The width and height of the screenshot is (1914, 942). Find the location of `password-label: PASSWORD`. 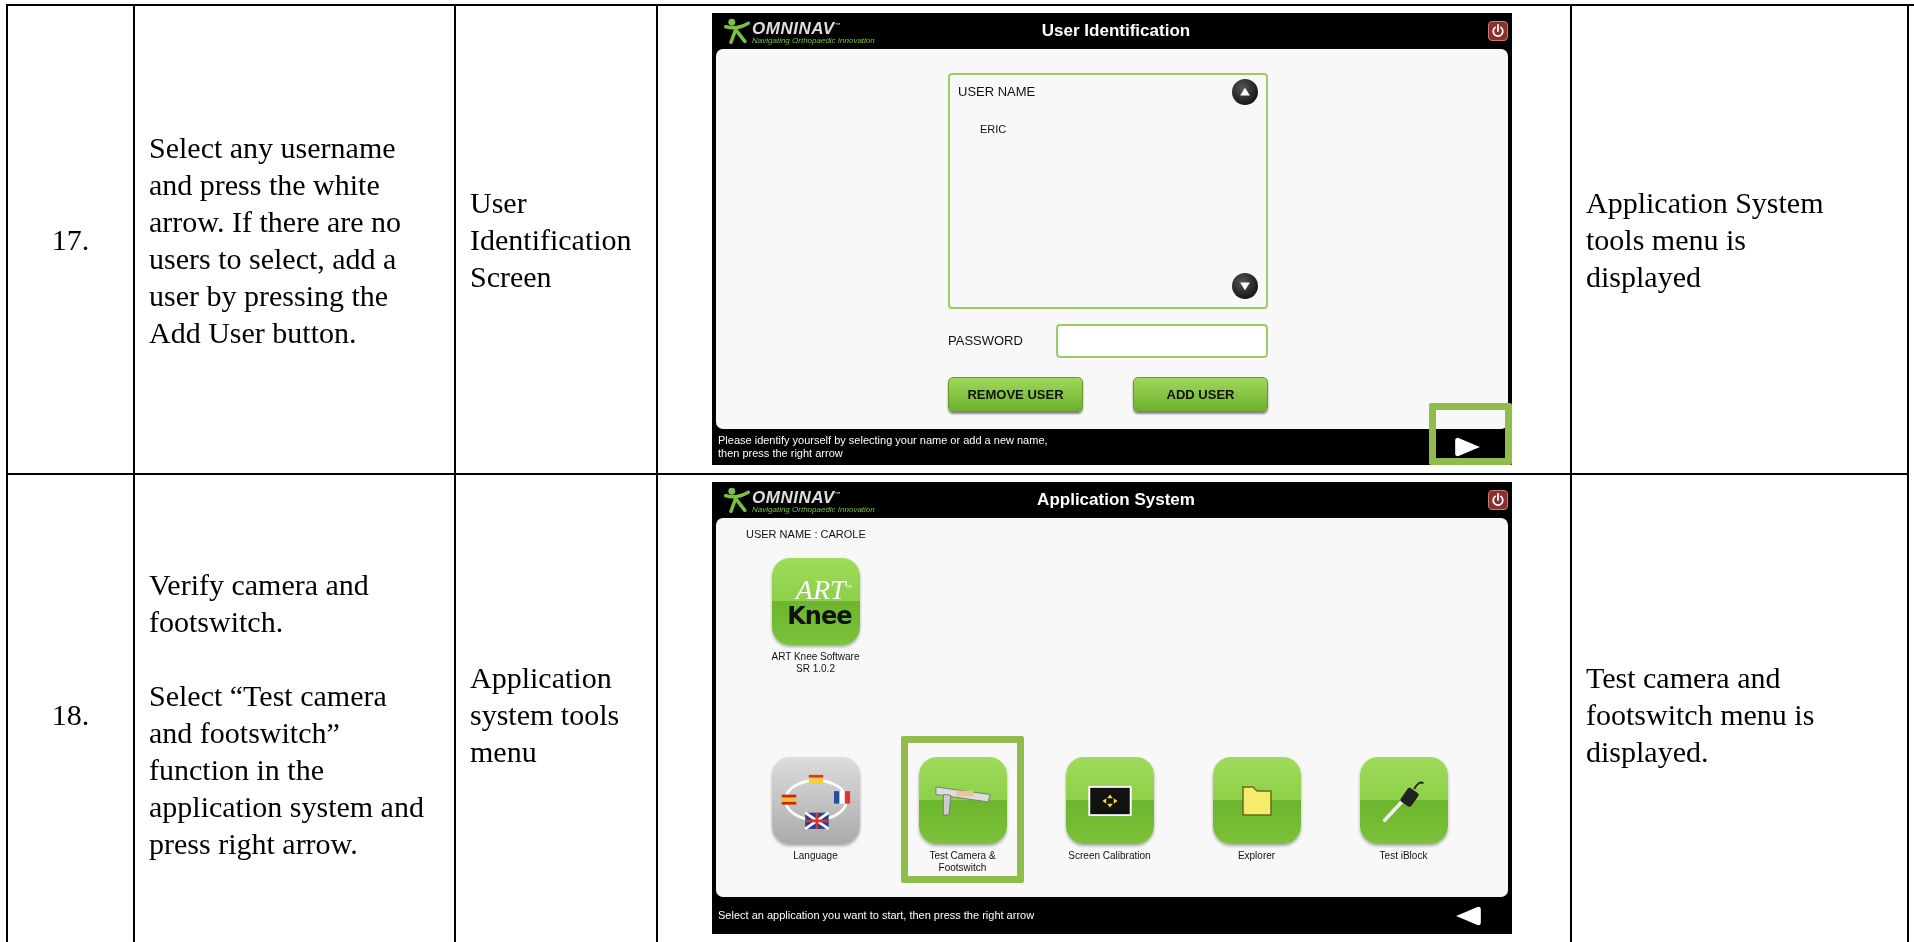

password-label: PASSWORD is located at coordinates (985, 341).